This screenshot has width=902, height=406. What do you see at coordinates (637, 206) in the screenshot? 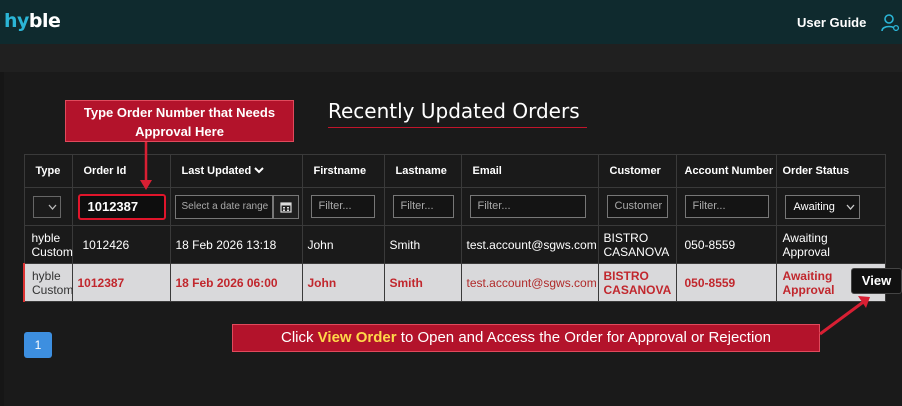
I see `customer-filter-input: Customer` at bounding box center [637, 206].